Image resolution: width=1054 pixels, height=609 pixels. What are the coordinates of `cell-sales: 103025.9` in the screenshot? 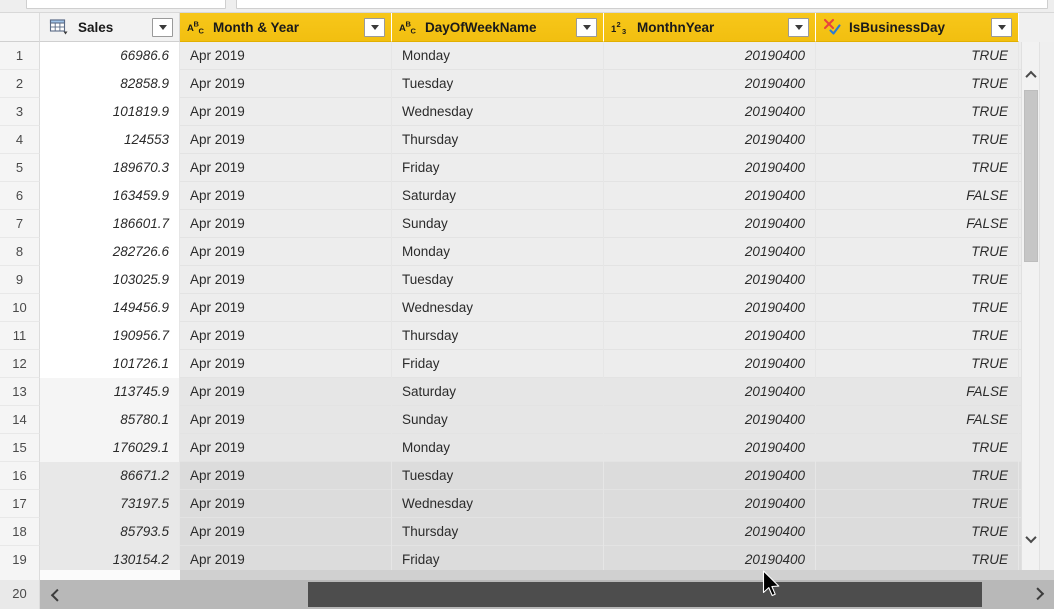 It's located at (110, 280).